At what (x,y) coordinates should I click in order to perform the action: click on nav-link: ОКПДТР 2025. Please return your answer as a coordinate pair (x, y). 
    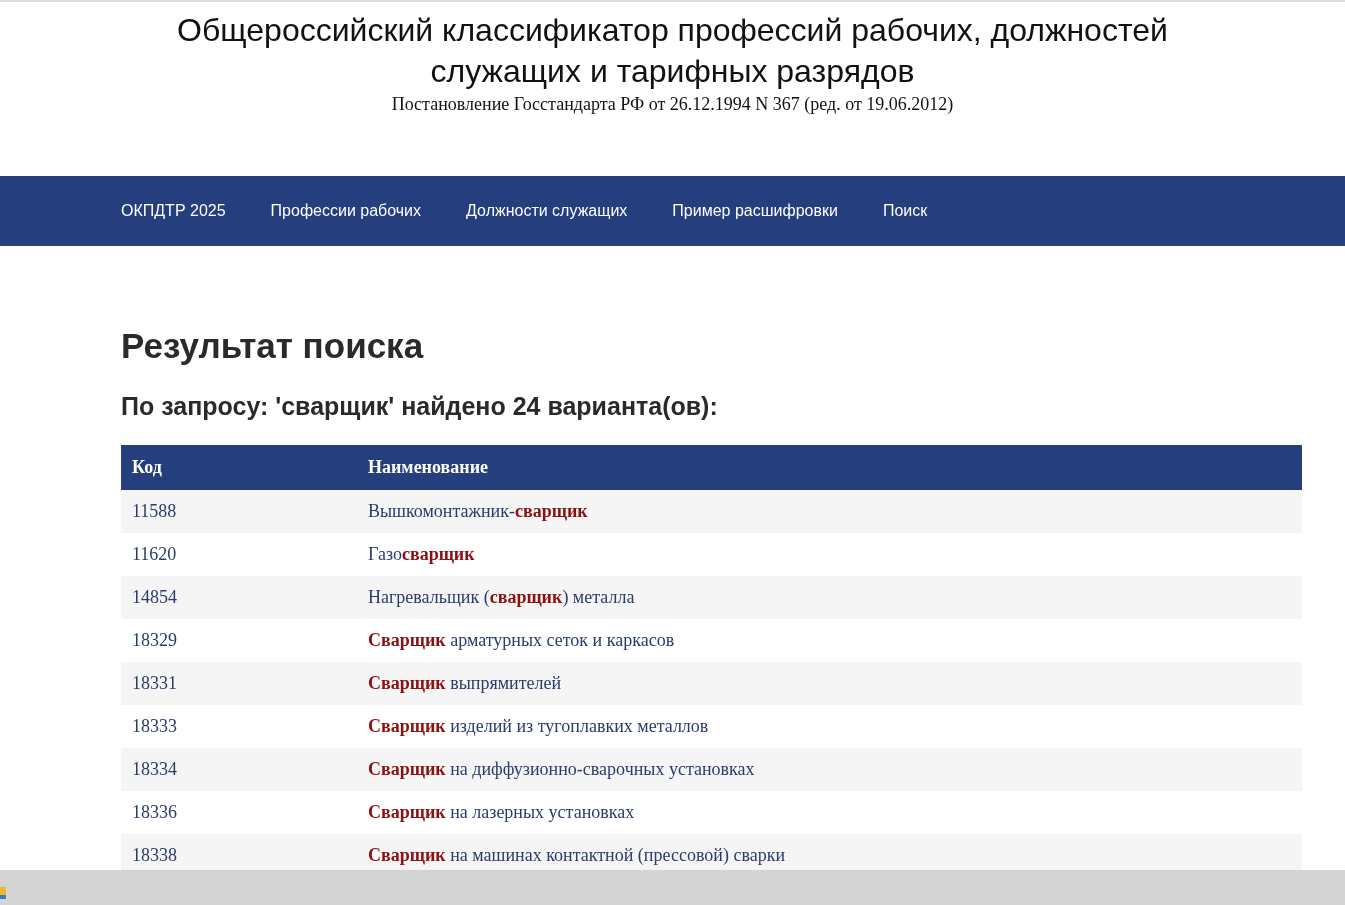
    Looking at the image, I should click on (173, 211).